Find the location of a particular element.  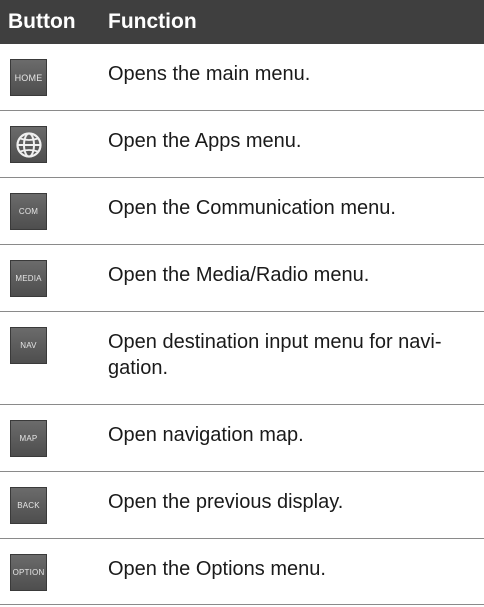

option-button-label: OPTION is located at coordinates (28, 572).